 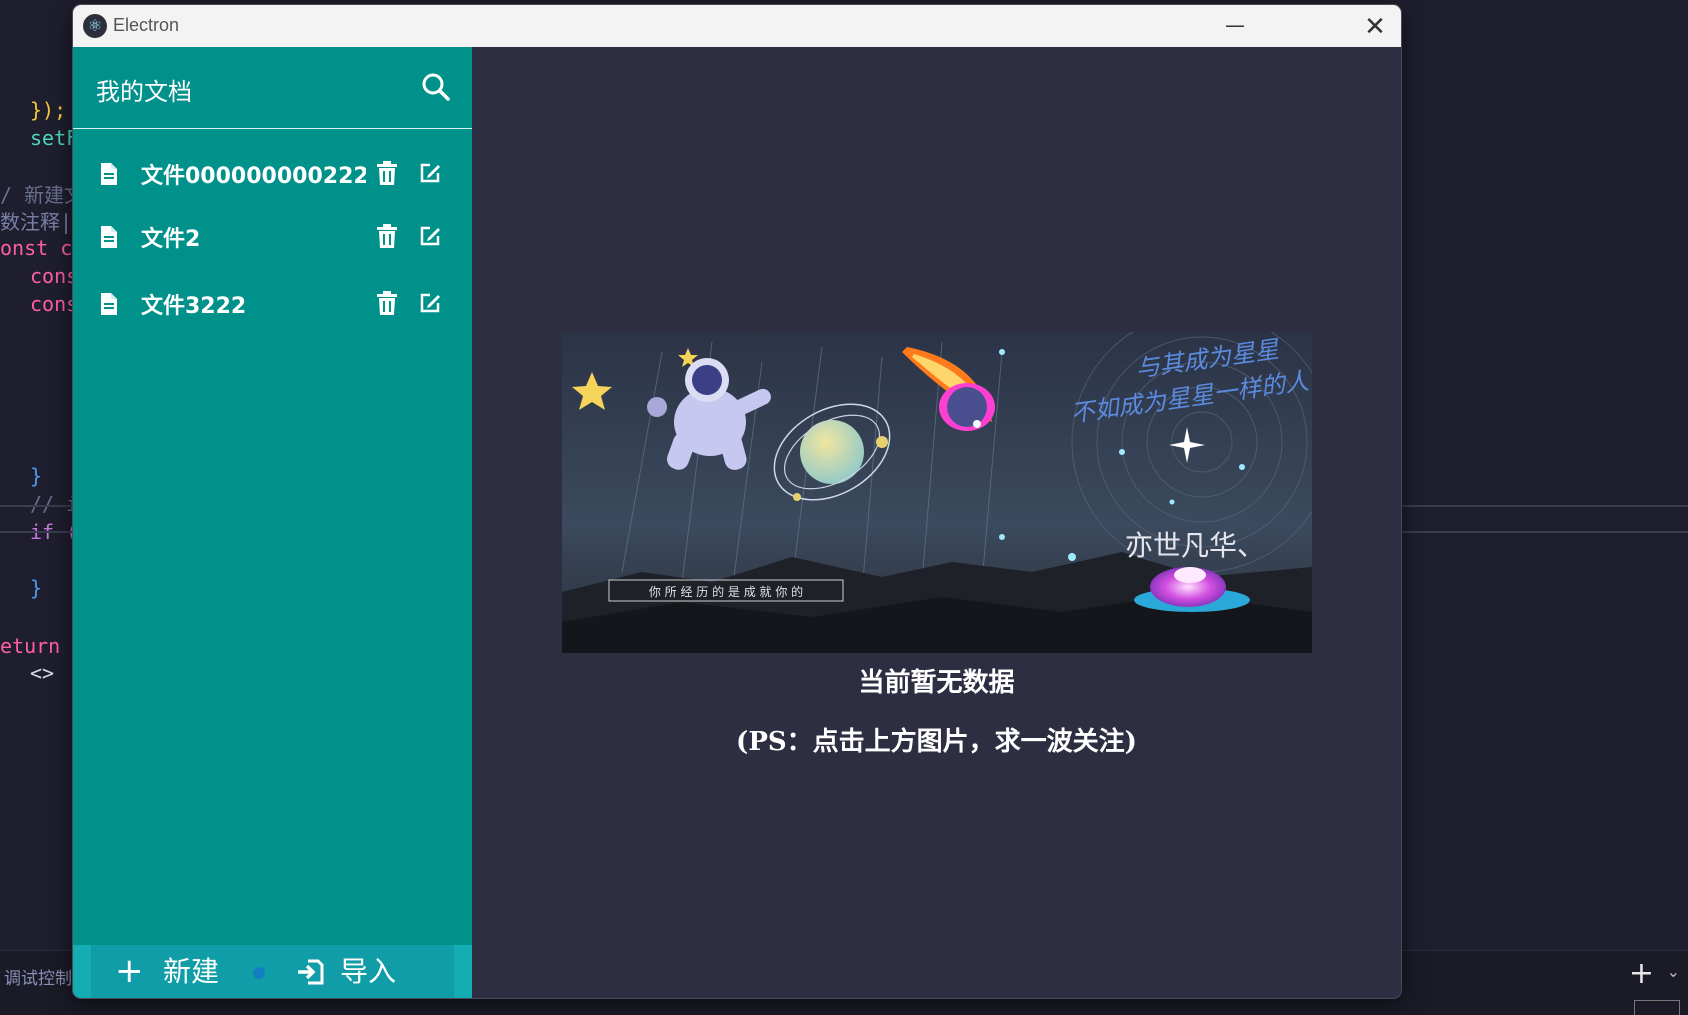 What do you see at coordinates (936, 683) in the screenshot?
I see `empty-state-text: 当前暂无数据` at bounding box center [936, 683].